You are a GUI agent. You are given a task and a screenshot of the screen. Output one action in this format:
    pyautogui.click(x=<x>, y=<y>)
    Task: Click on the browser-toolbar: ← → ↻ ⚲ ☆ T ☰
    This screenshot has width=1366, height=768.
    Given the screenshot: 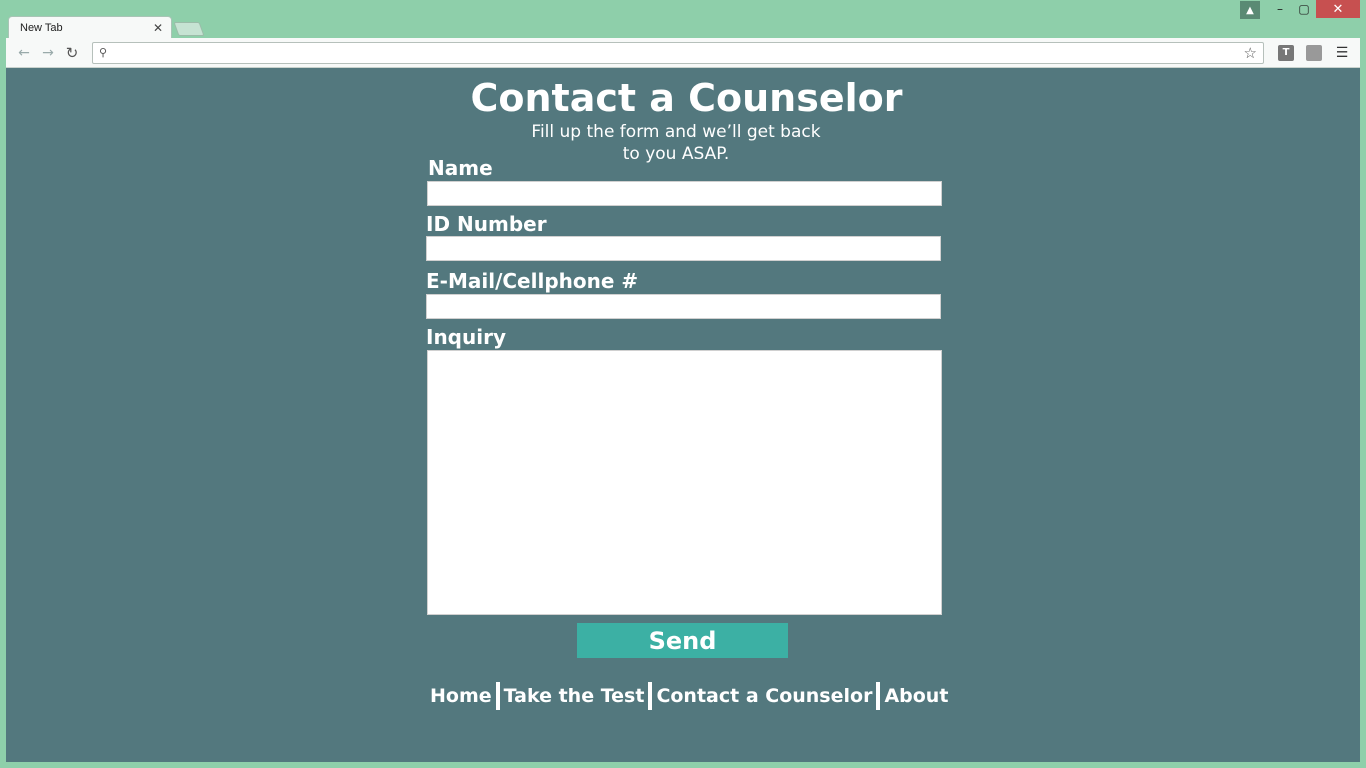 What is the action you would take?
    pyautogui.click(x=683, y=53)
    